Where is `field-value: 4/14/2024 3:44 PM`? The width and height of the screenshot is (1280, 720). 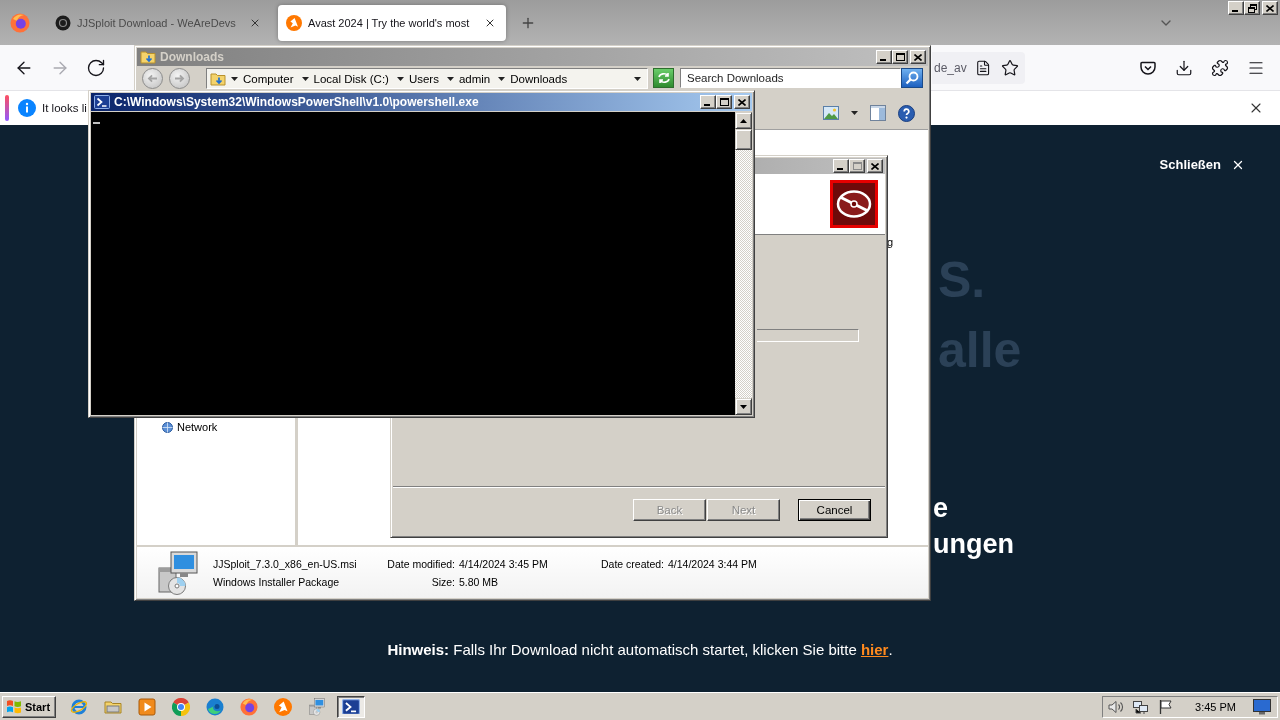 field-value: 4/14/2024 3:44 PM is located at coordinates (712, 563).